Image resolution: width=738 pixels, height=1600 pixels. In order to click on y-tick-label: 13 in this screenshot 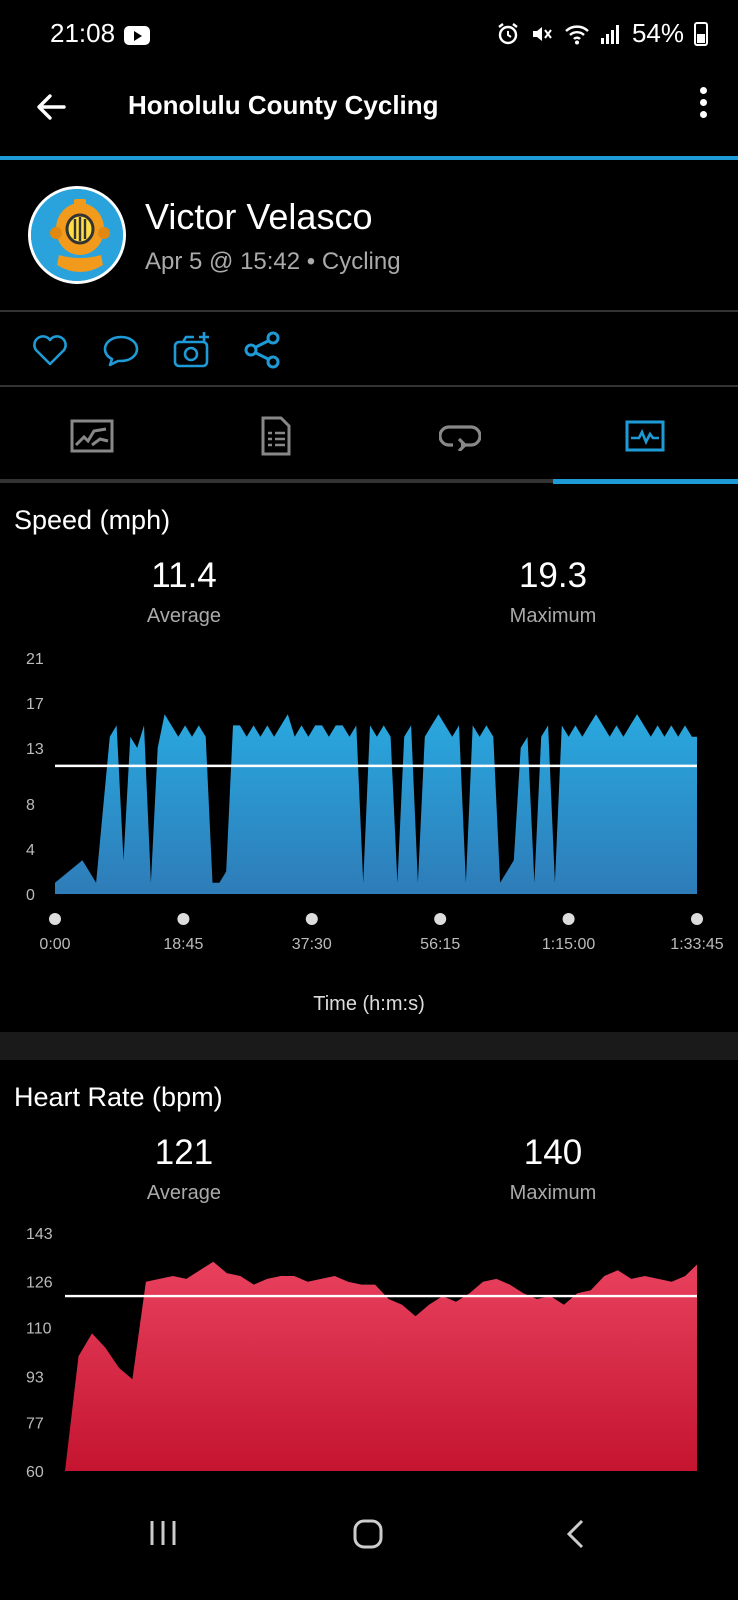, I will do `click(35, 749)`.